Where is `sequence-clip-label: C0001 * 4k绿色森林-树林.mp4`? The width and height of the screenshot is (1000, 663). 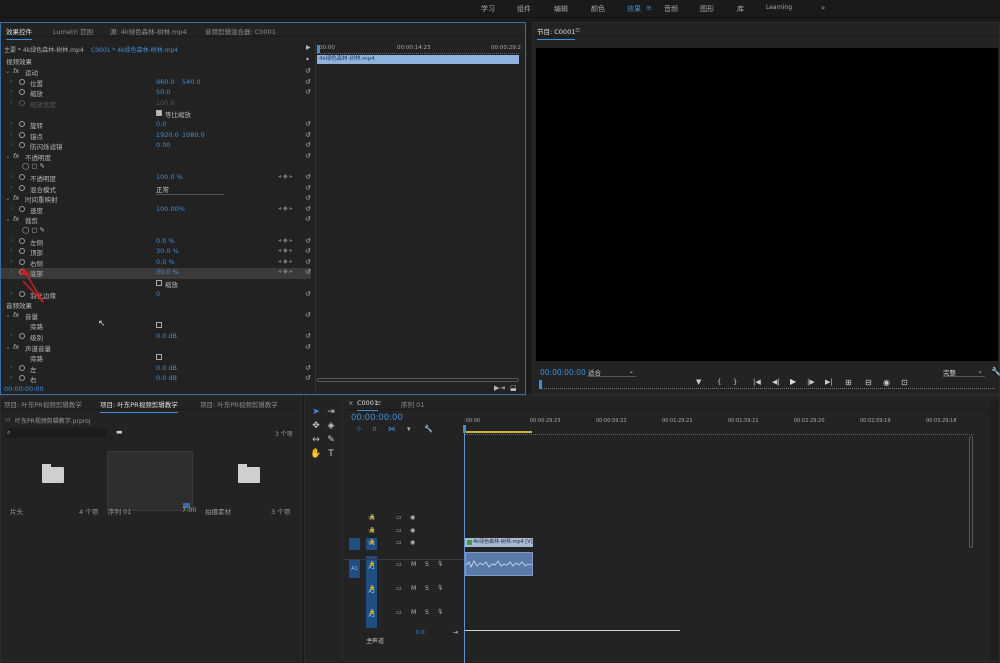
sequence-clip-label: C0001 * 4k绿色森林-树林.mp4 is located at coordinates (134, 49).